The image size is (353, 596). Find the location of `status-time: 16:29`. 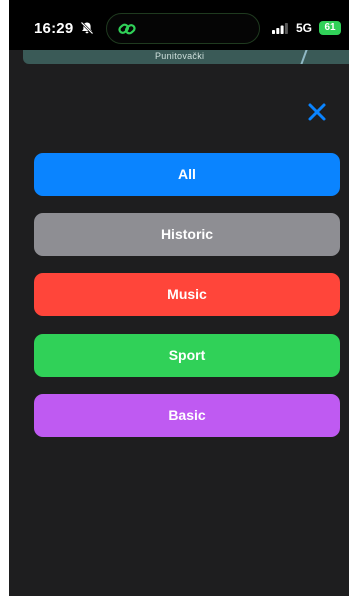

status-time: 16:29 is located at coordinates (54, 28).